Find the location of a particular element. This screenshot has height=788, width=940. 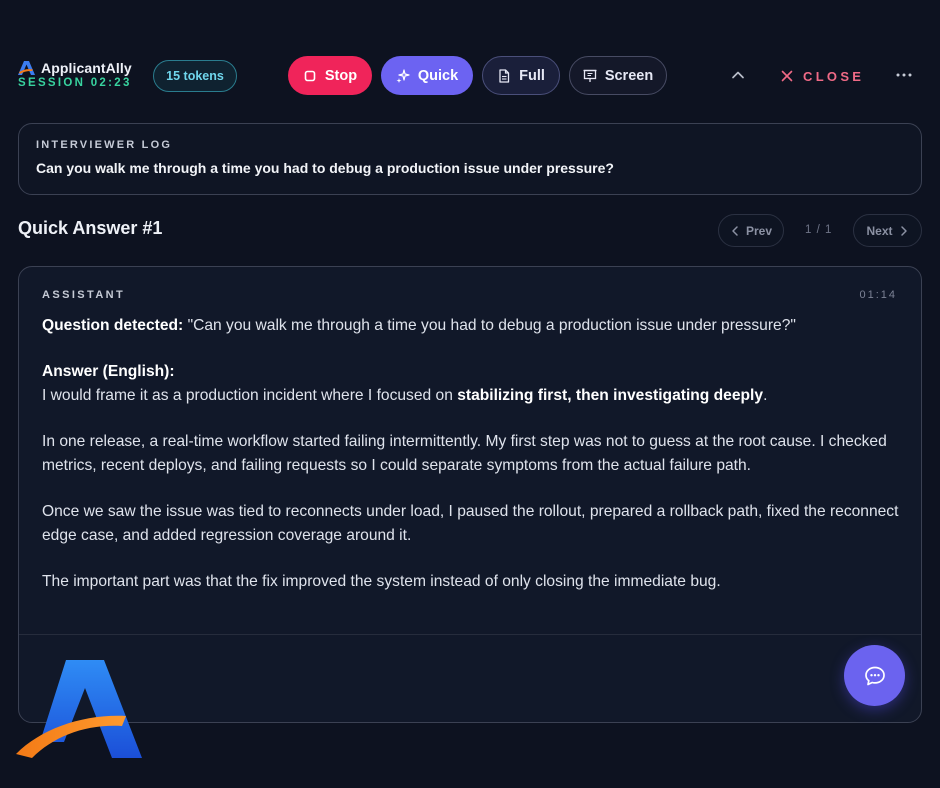

brand: ApplicantAlly SESSION 02:23 is located at coordinates (75, 74).